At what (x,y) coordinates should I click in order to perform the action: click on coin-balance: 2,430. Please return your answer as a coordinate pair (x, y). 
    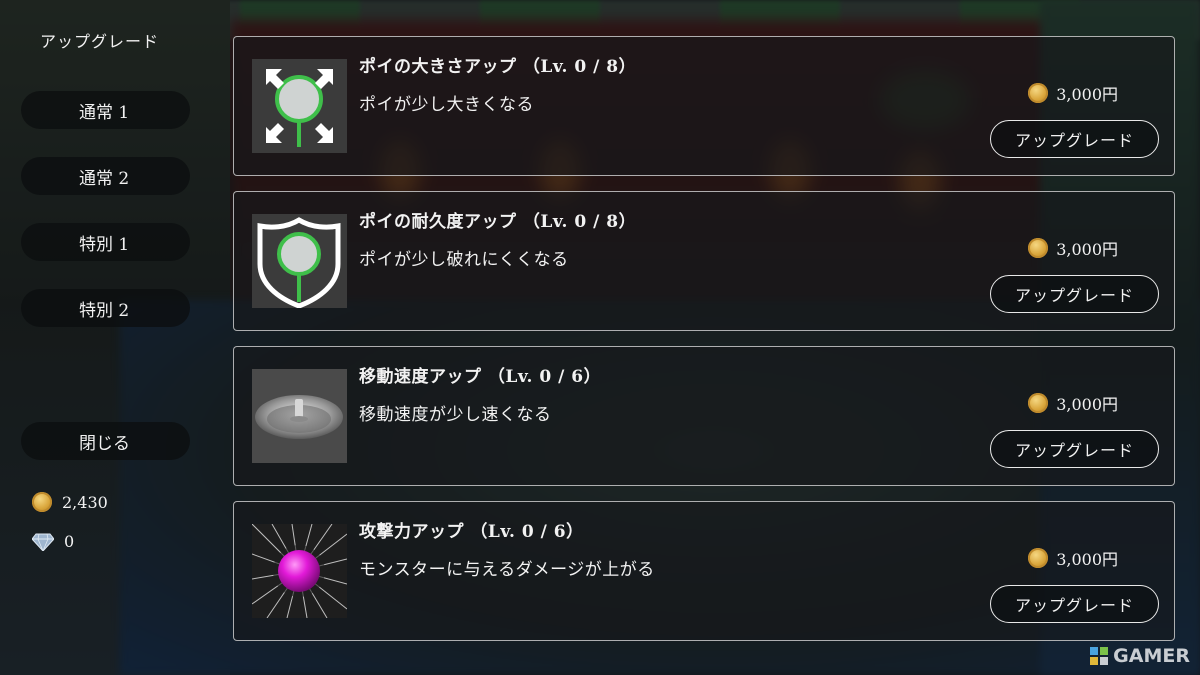
    Looking at the image, I should click on (70, 502).